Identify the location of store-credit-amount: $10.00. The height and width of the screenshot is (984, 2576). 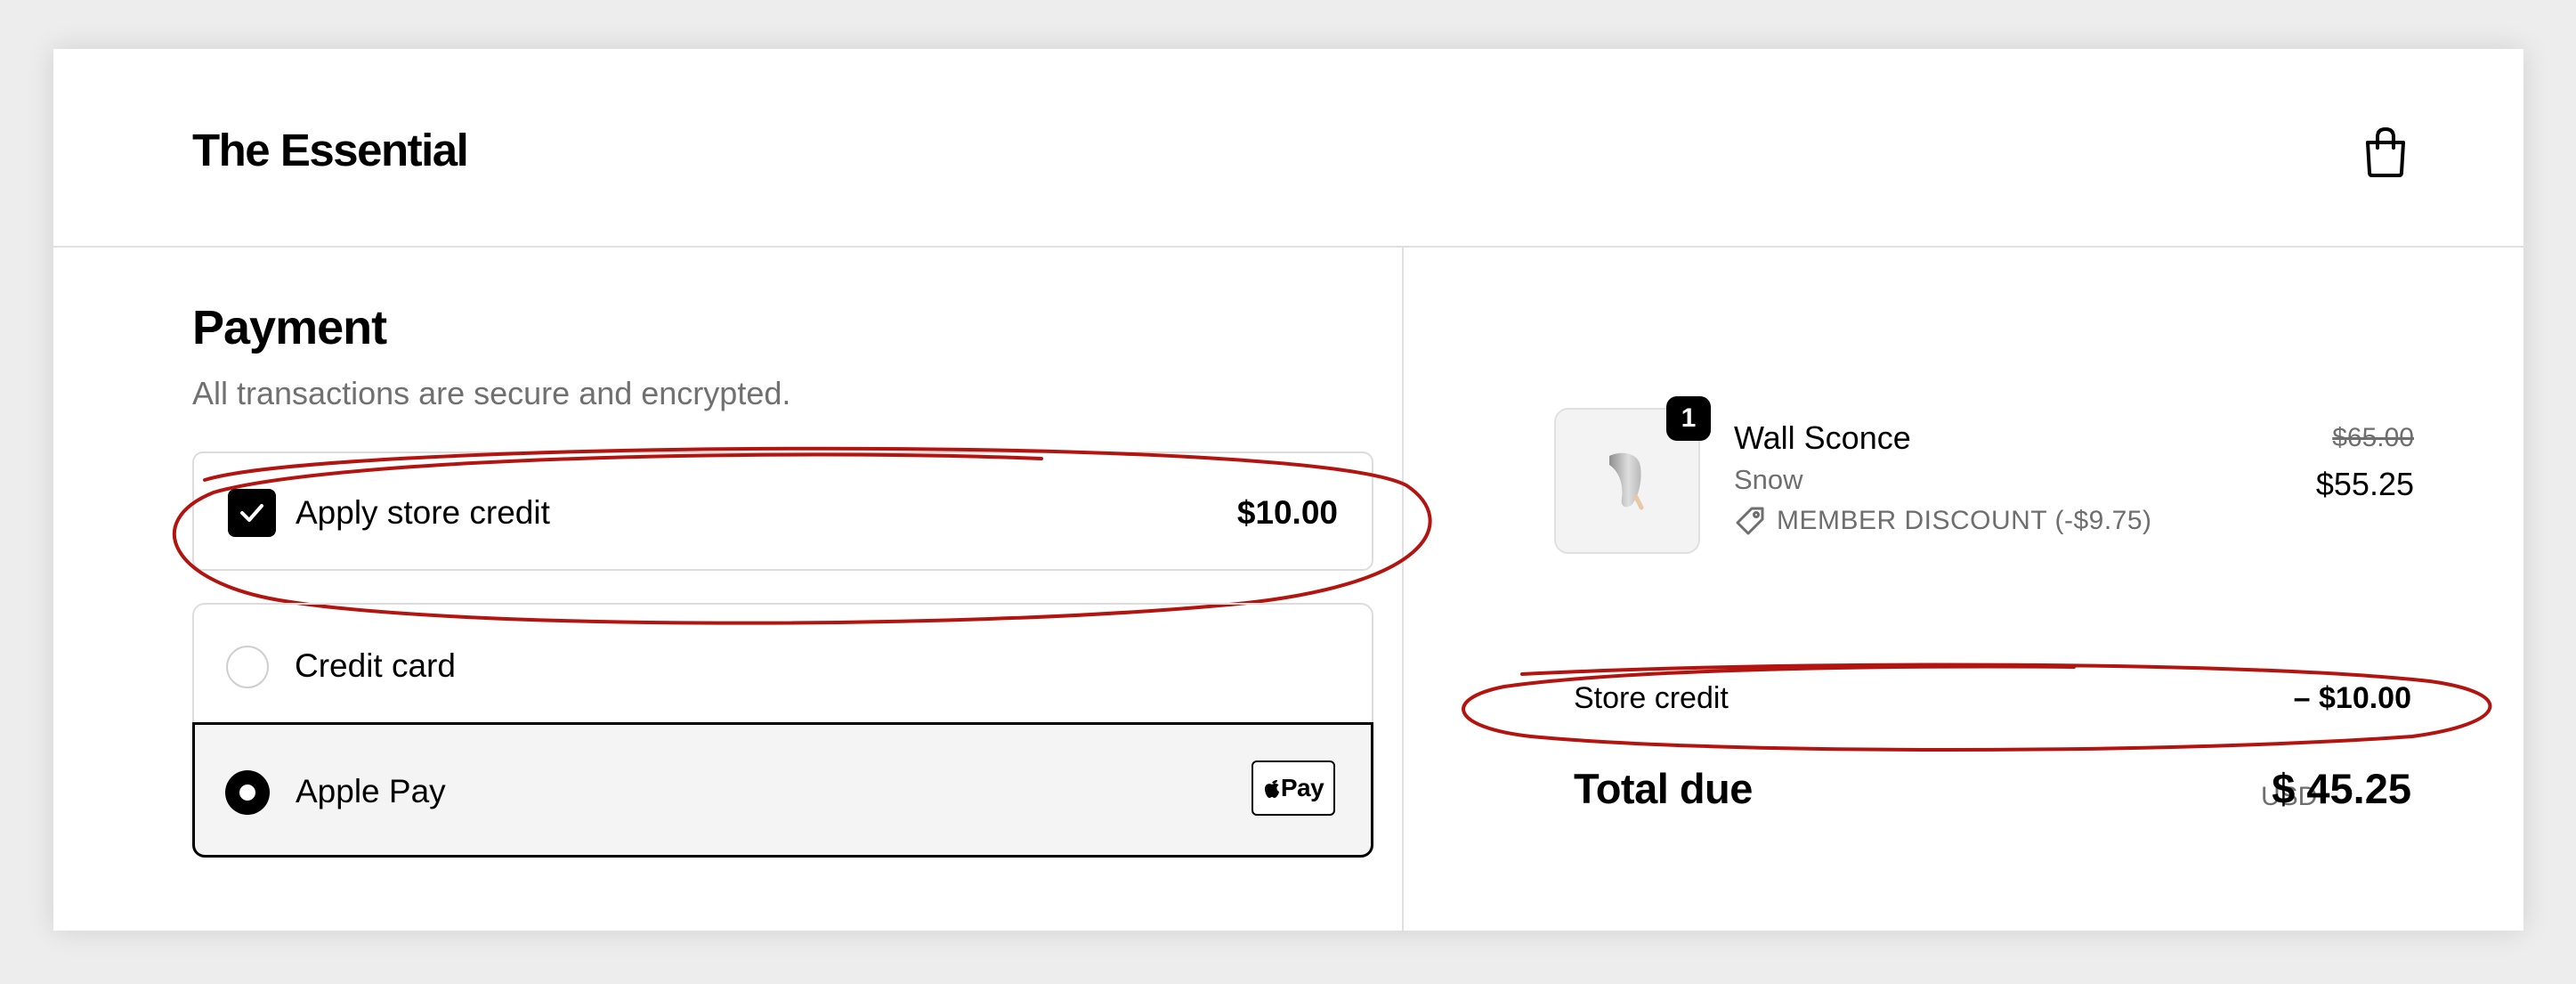
(1287, 512).